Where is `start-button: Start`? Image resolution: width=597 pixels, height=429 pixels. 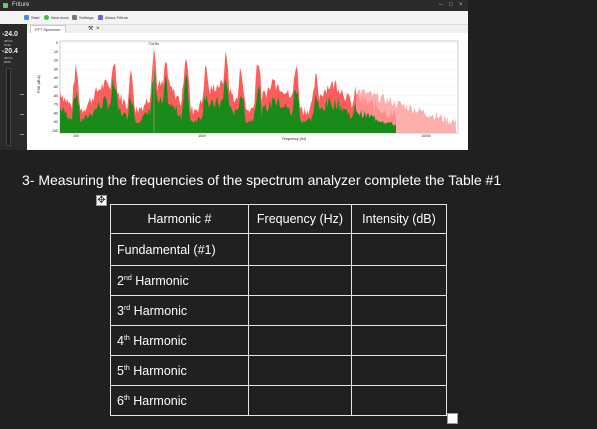
start-button: Start is located at coordinates (31, 17).